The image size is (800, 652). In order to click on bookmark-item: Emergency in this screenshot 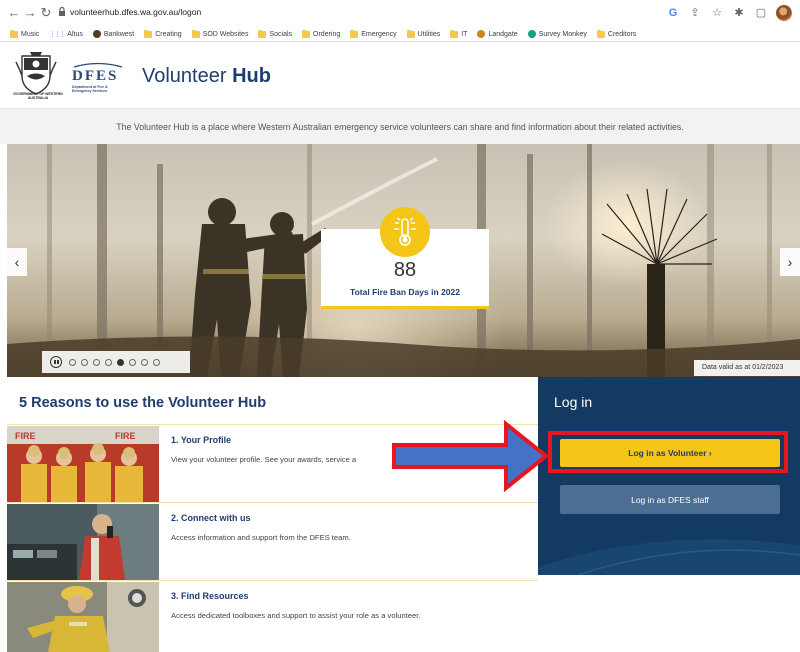, I will do `click(373, 33)`.